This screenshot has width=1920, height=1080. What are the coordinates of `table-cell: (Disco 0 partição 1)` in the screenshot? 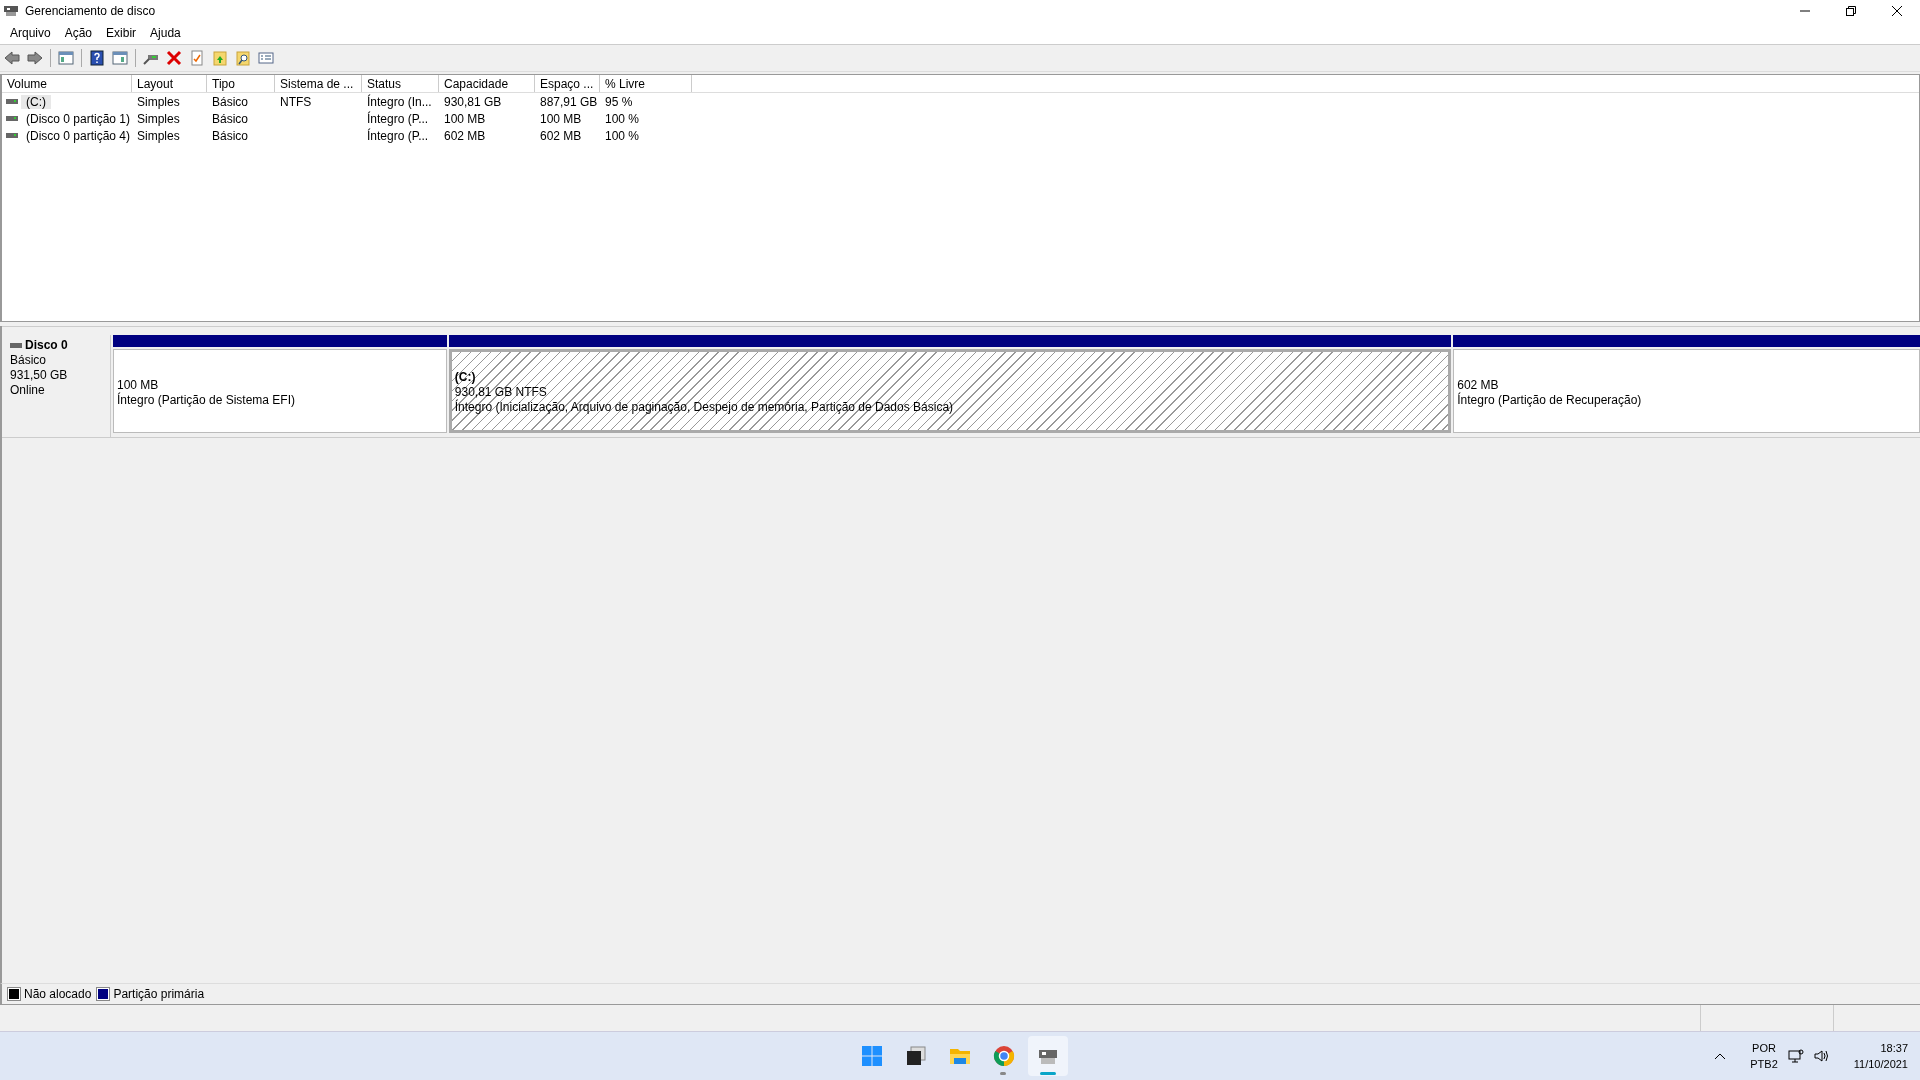 It's located at (78, 118).